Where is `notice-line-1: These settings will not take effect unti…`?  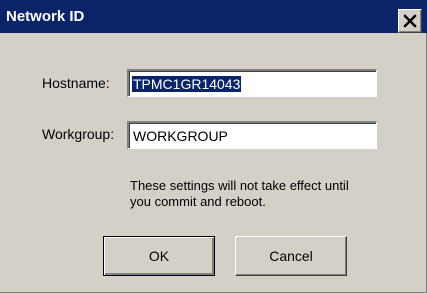 notice-line-1: These settings will not take effect unti… is located at coordinates (239, 185).